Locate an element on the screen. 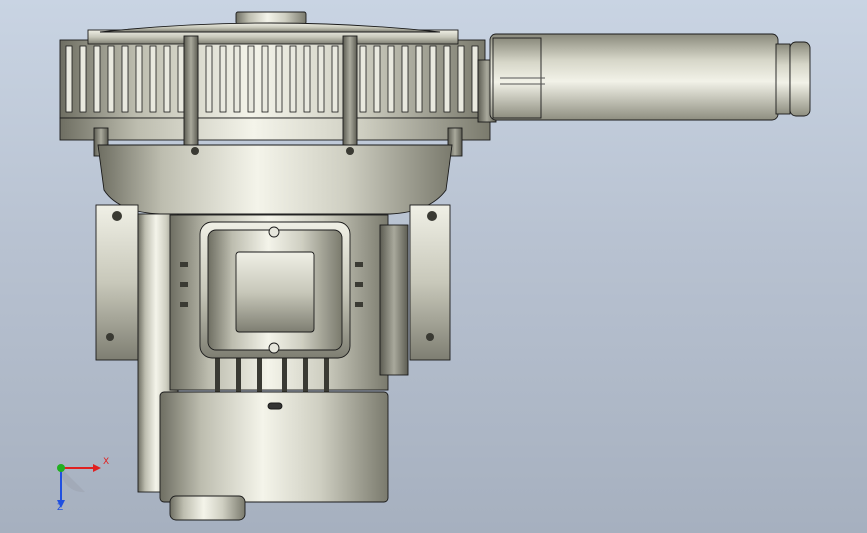 The height and width of the screenshot is (533, 867). x-axis-label: X is located at coordinates (106, 462).